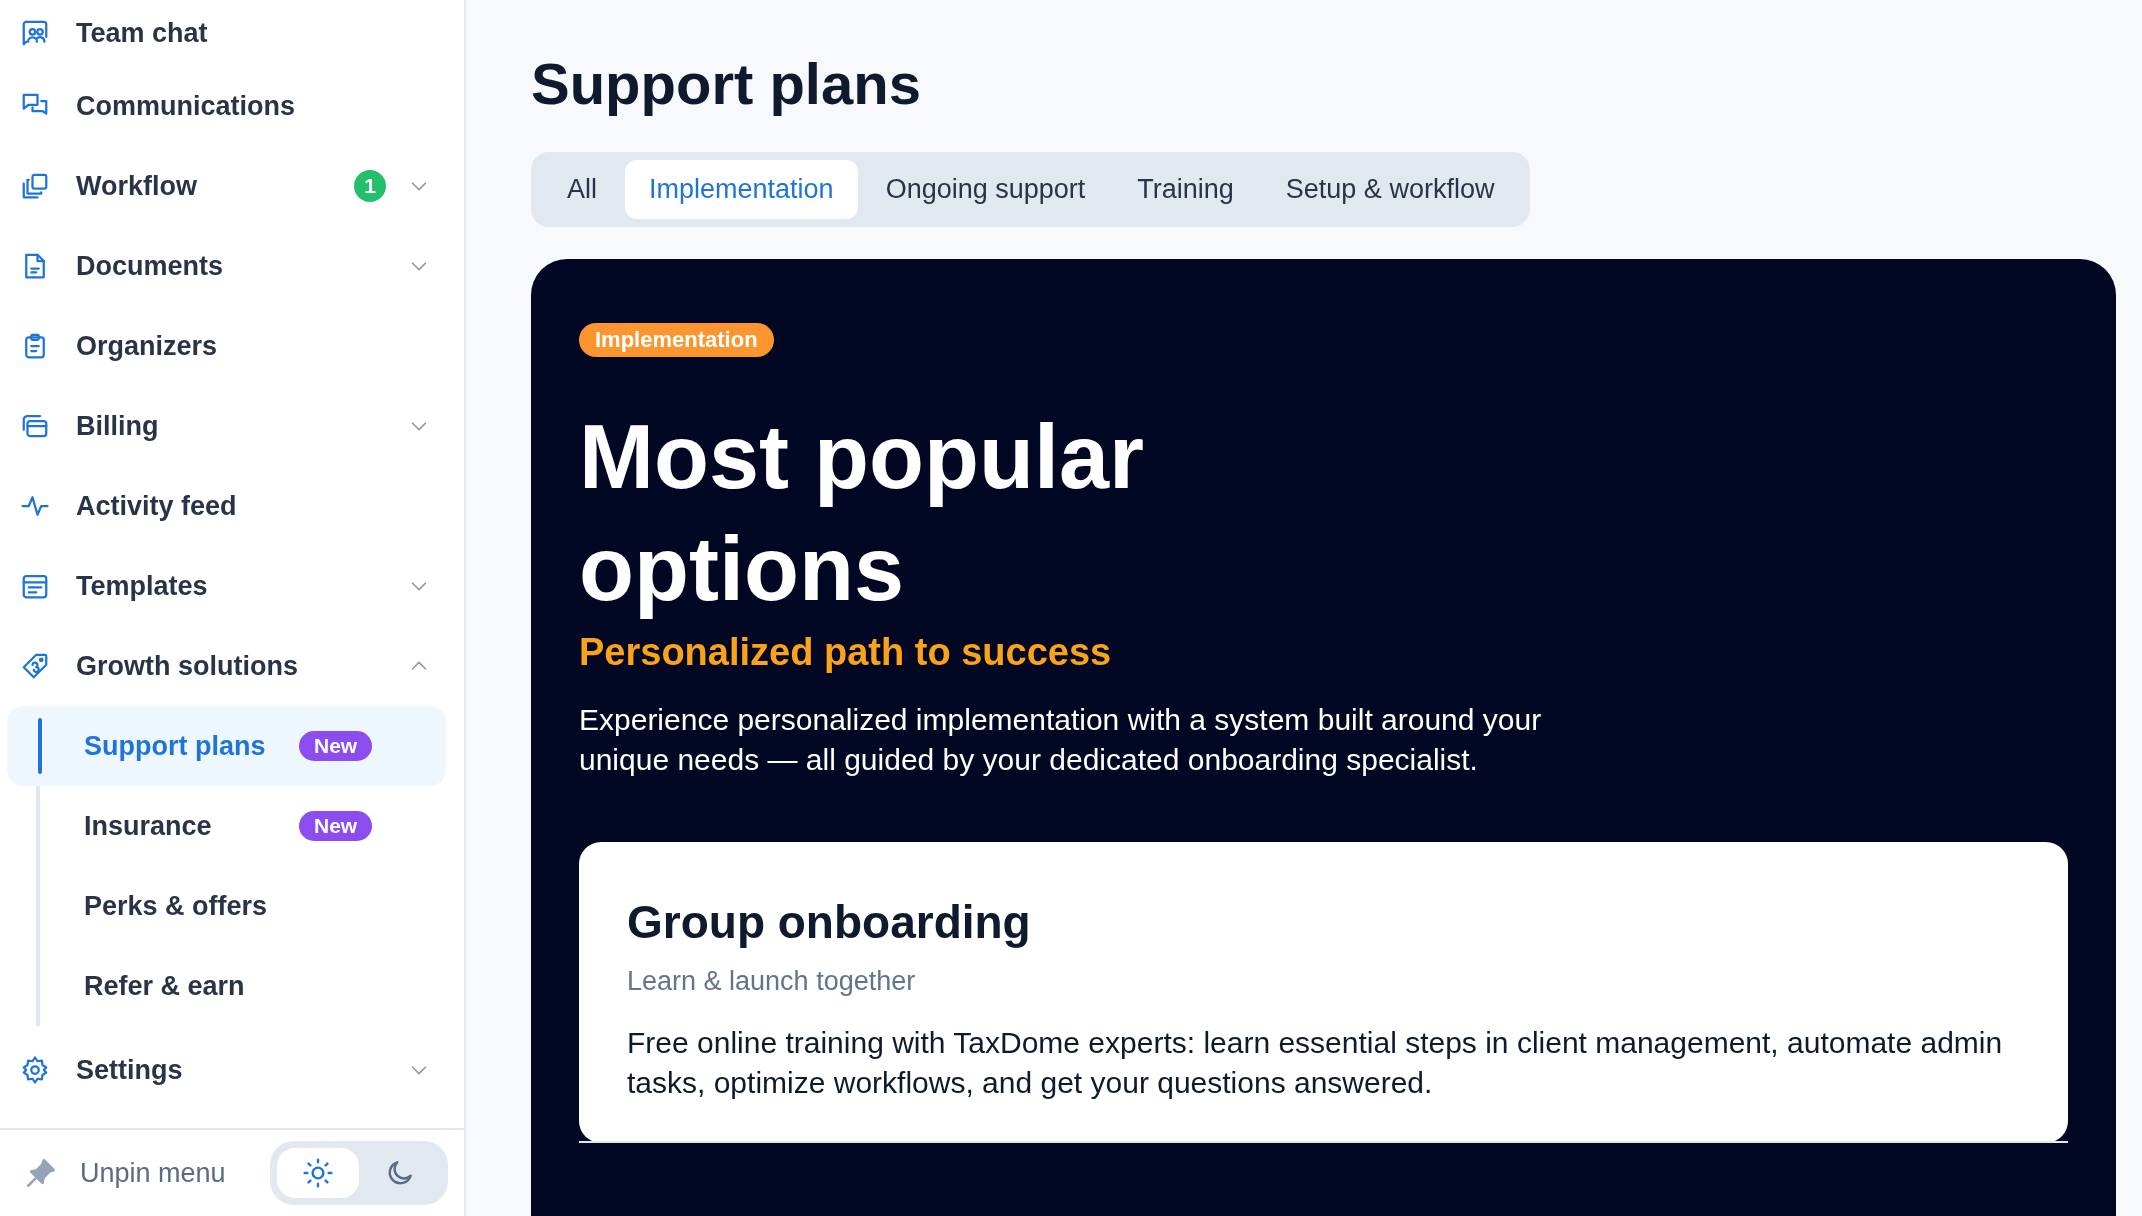 This screenshot has height=1216, width=2142. Describe the element at coordinates (1315, 1063) in the screenshot. I see `card-description: Free online training with TaxDome experts: learn essential steps in client management, automate admin tasks, optimize workflows, and get your questions answered.` at that location.